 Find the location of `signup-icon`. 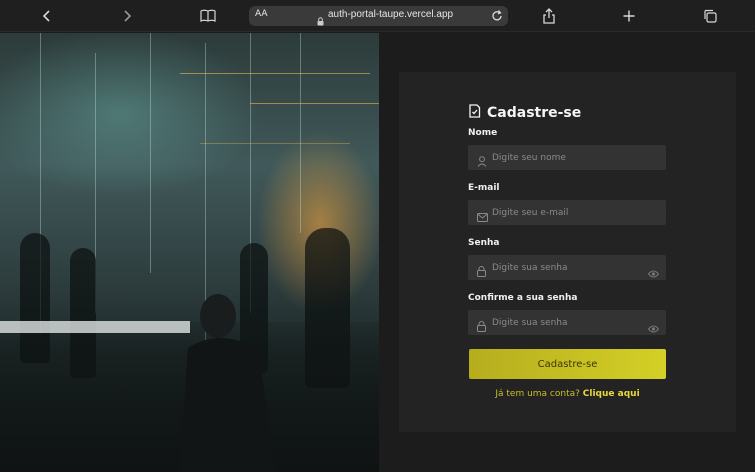

signup-icon is located at coordinates (474, 112).